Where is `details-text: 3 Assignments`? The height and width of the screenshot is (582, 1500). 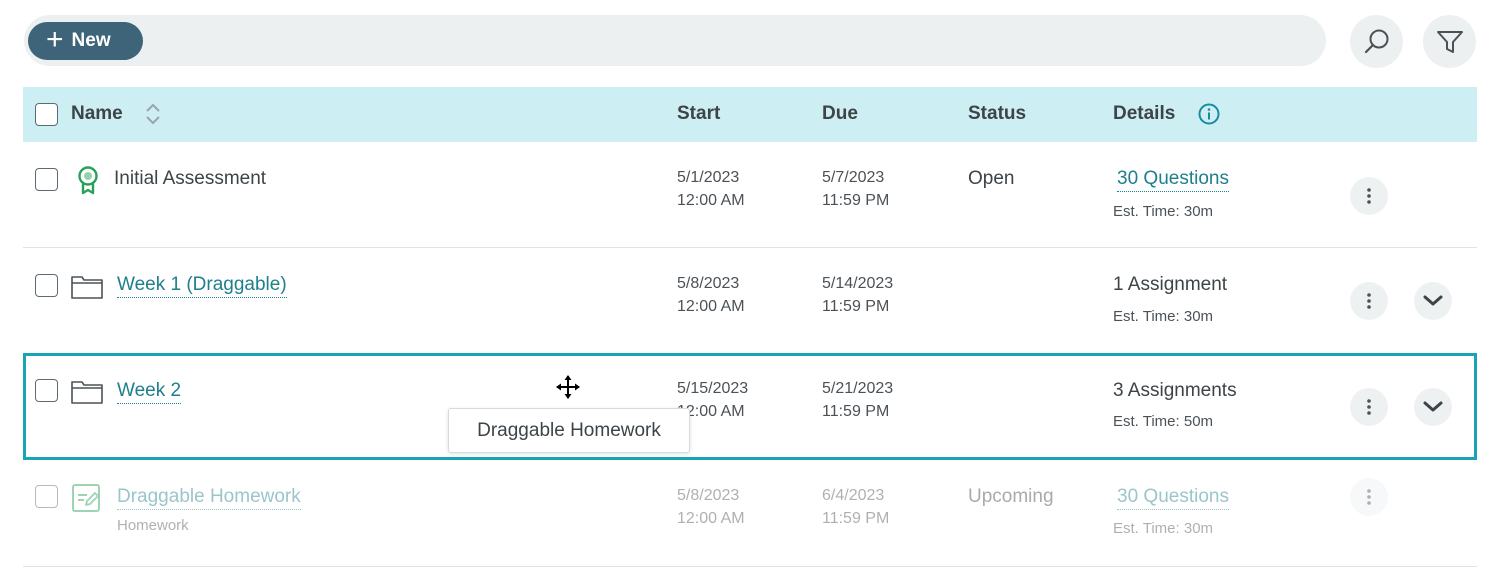 details-text: 3 Assignments is located at coordinates (1175, 390).